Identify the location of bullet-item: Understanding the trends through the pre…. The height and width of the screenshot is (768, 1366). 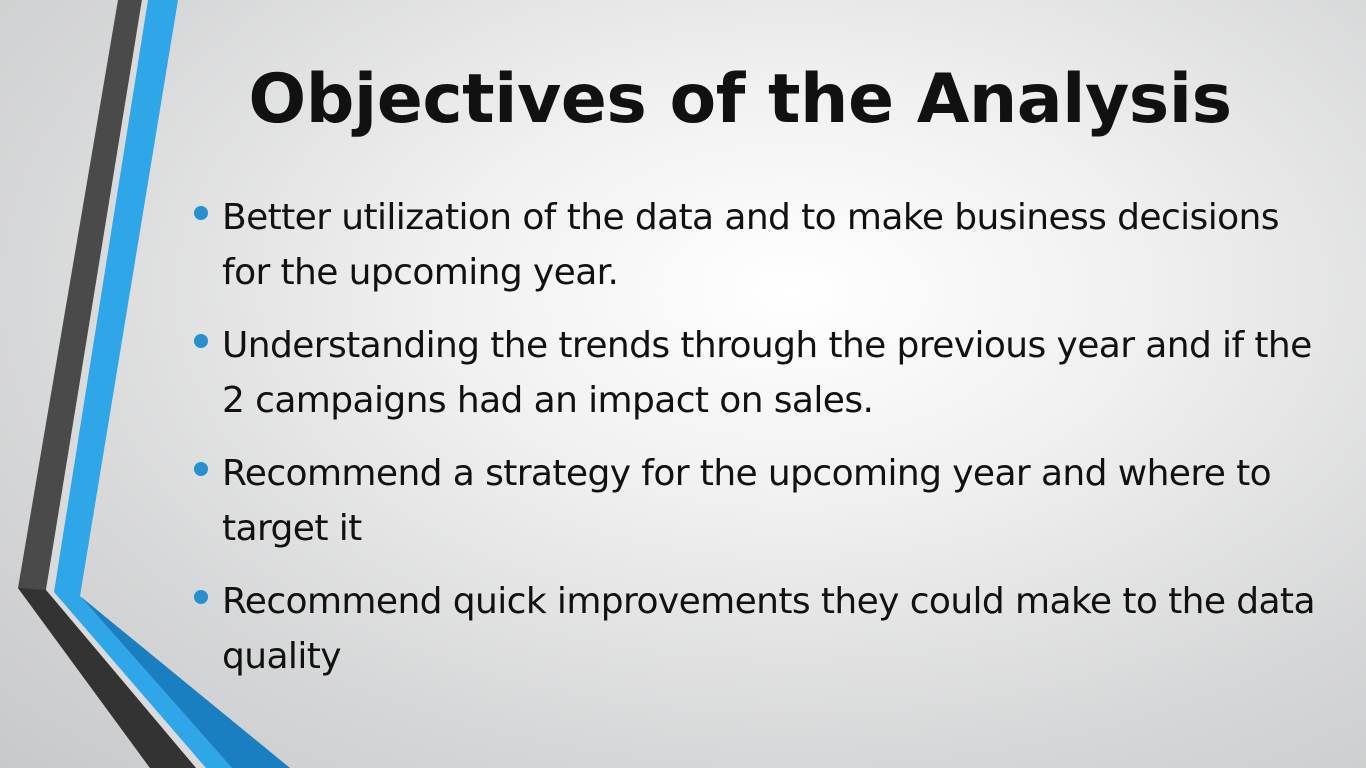
(760, 373).